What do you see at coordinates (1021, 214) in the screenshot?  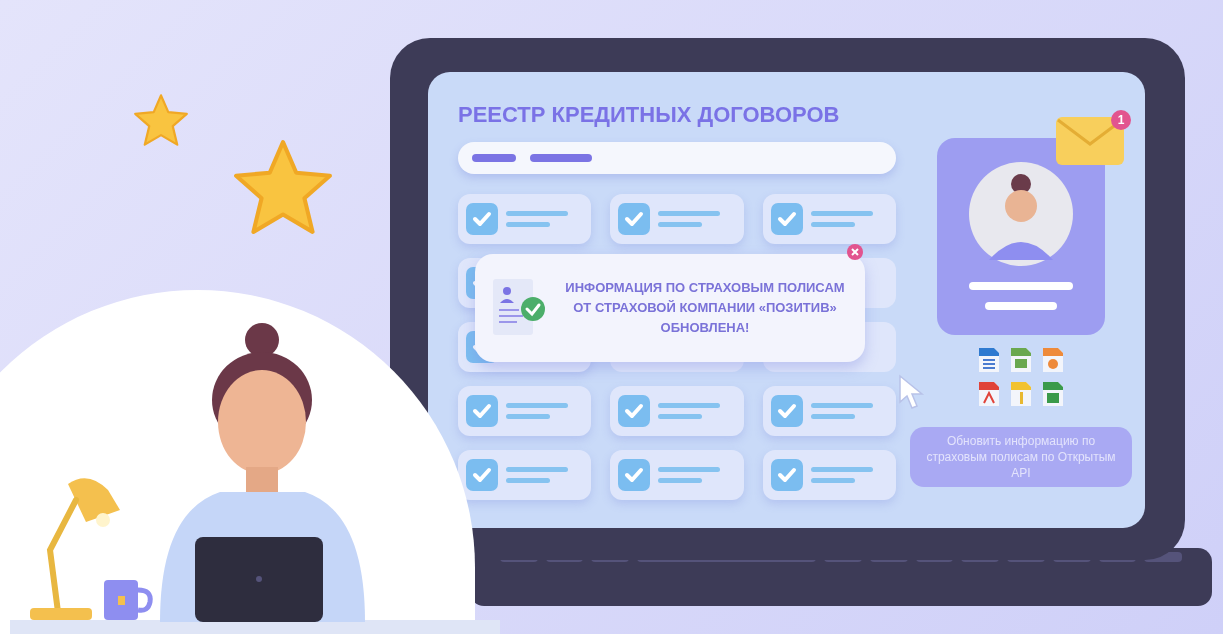 I see `avatar-silhouette-icon` at bounding box center [1021, 214].